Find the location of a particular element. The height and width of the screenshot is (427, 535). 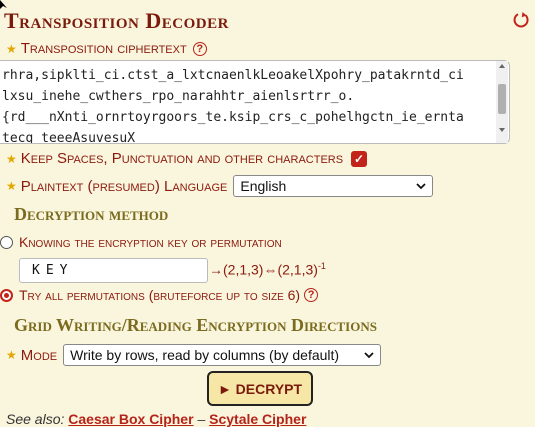

scytale-link: Scytale Cipher is located at coordinates (257, 419).